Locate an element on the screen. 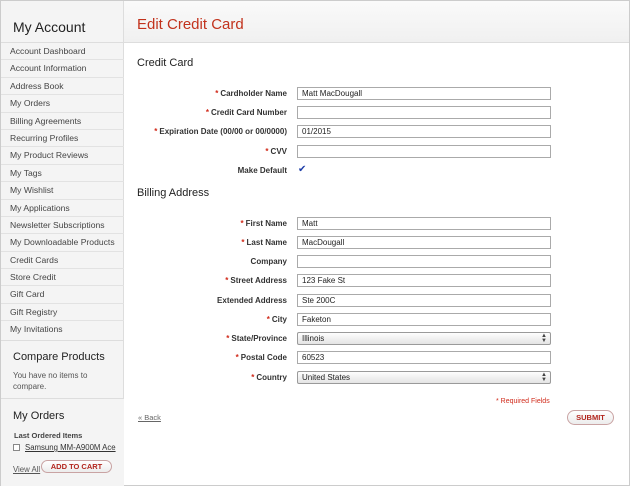 The width and height of the screenshot is (630, 486). sidebar-item-downloadable-products: My Downloadable Products is located at coordinates (62, 243).